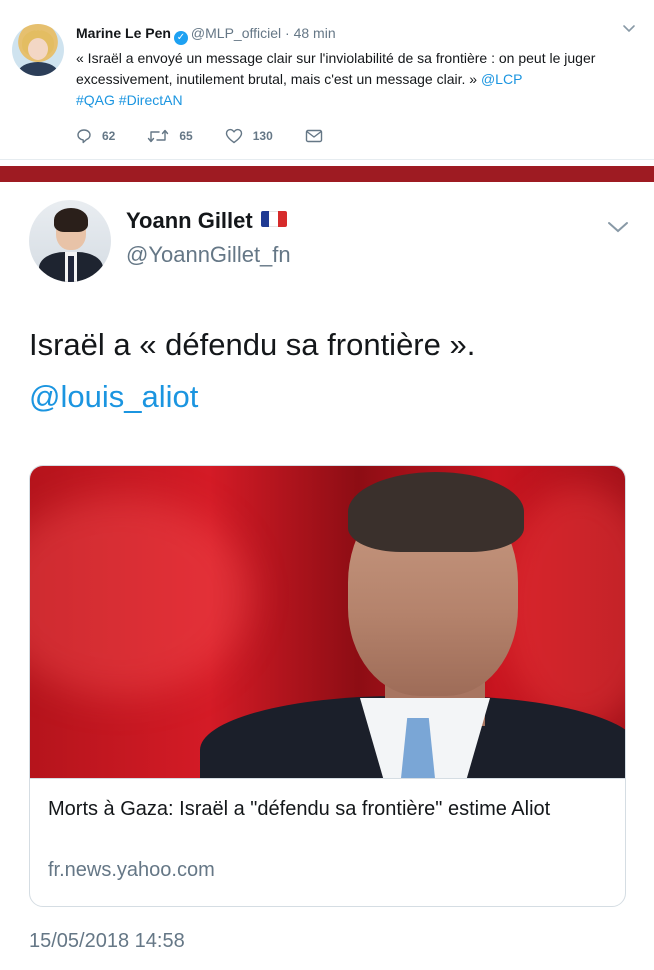 Image resolution: width=654 pixels, height=970 pixels. Describe the element at coordinates (129, 100) in the screenshot. I see `hashtags-link: #QAG #DirectAN` at that location.